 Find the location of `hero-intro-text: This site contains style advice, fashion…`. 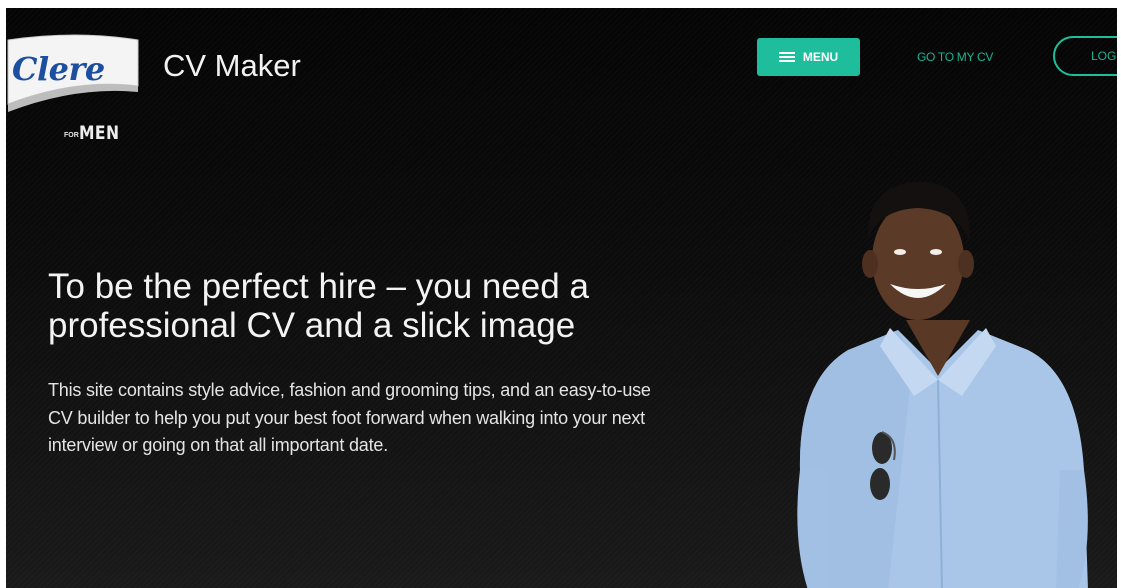

hero-intro-text: This site contains style advice, fashion… is located at coordinates (349, 417).